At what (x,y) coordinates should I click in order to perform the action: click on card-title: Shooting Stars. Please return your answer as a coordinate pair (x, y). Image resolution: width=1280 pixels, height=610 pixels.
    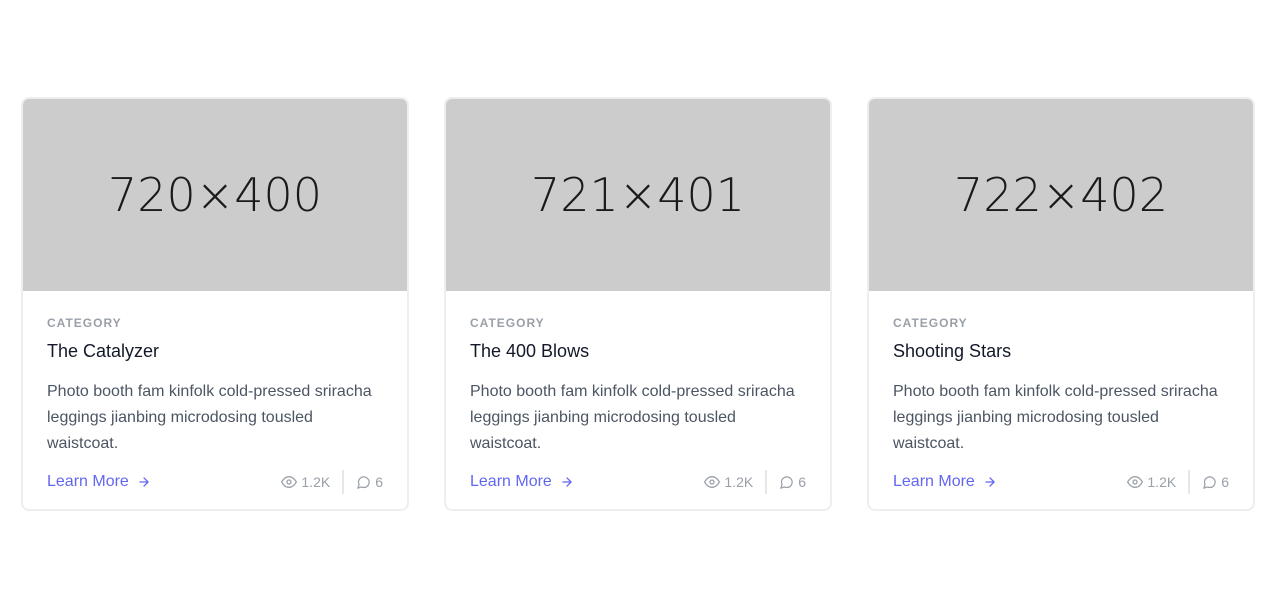
    Looking at the image, I should click on (952, 351).